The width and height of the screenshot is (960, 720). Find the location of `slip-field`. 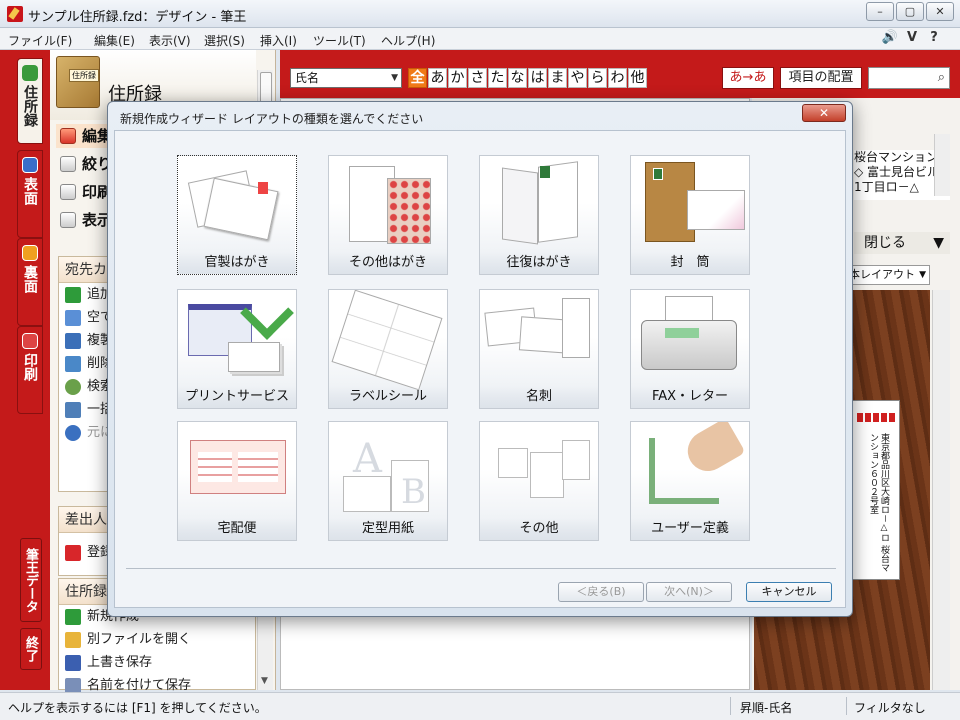

slip-field is located at coordinates (258, 467).